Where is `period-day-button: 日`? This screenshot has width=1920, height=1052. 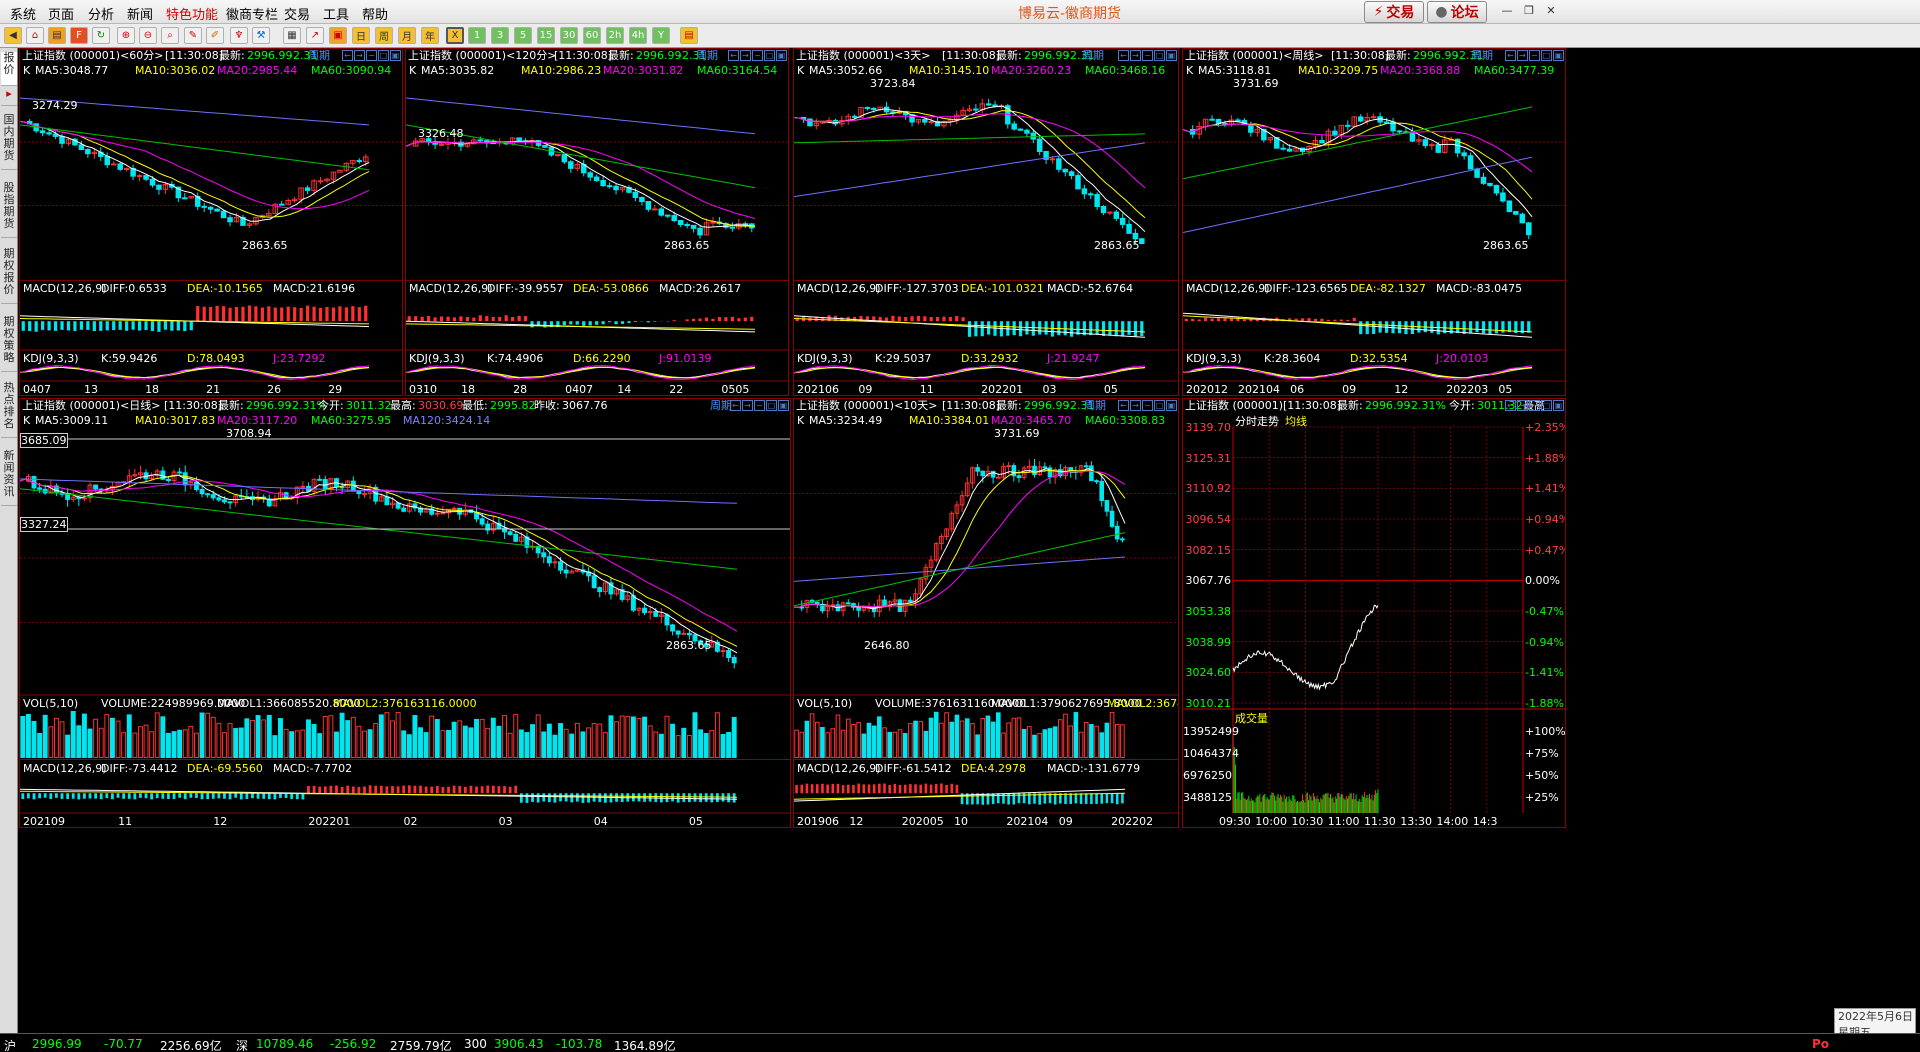
period-day-button: 日 is located at coordinates (361, 35).